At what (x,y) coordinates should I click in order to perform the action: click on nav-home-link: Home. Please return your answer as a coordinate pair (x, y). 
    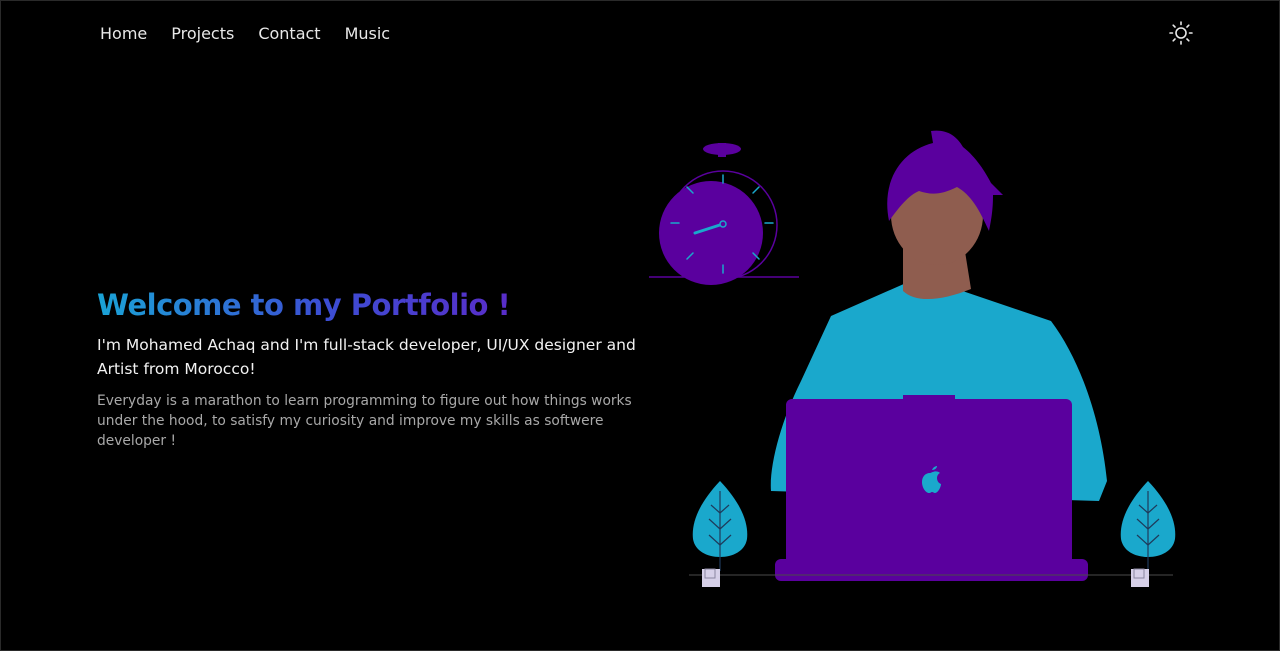
    Looking at the image, I should click on (123, 33).